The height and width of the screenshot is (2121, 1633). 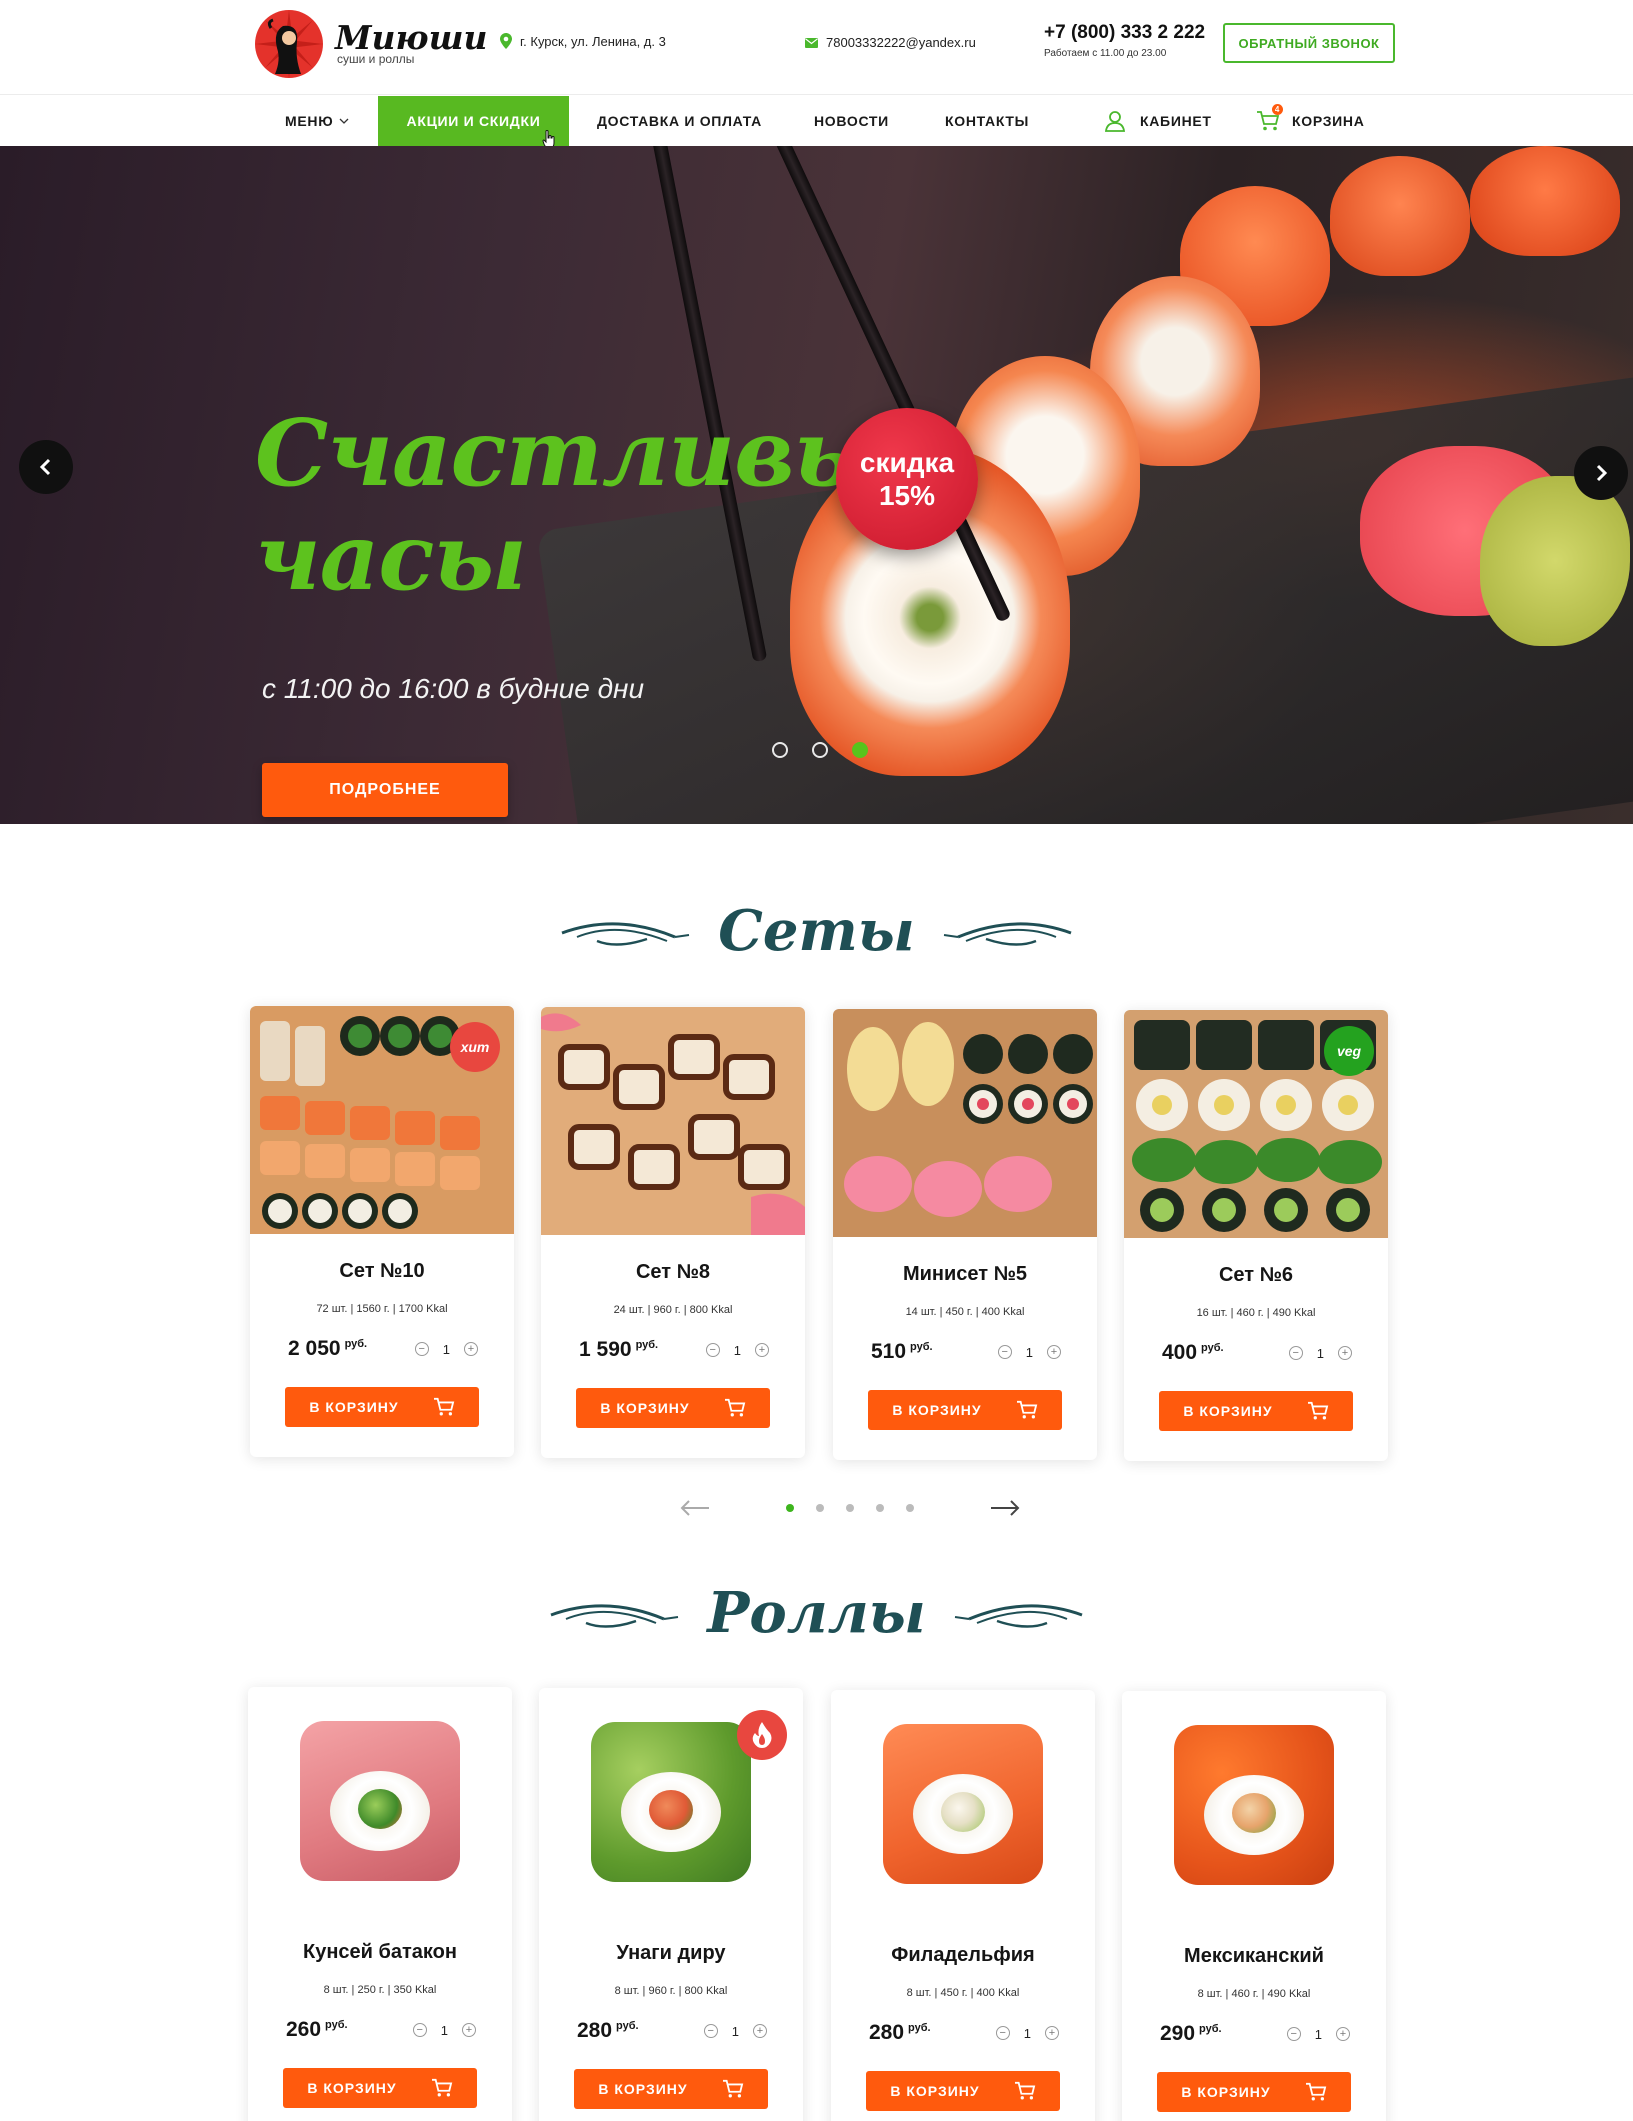 What do you see at coordinates (860, 750) in the screenshot?
I see `slider-dot-active` at bounding box center [860, 750].